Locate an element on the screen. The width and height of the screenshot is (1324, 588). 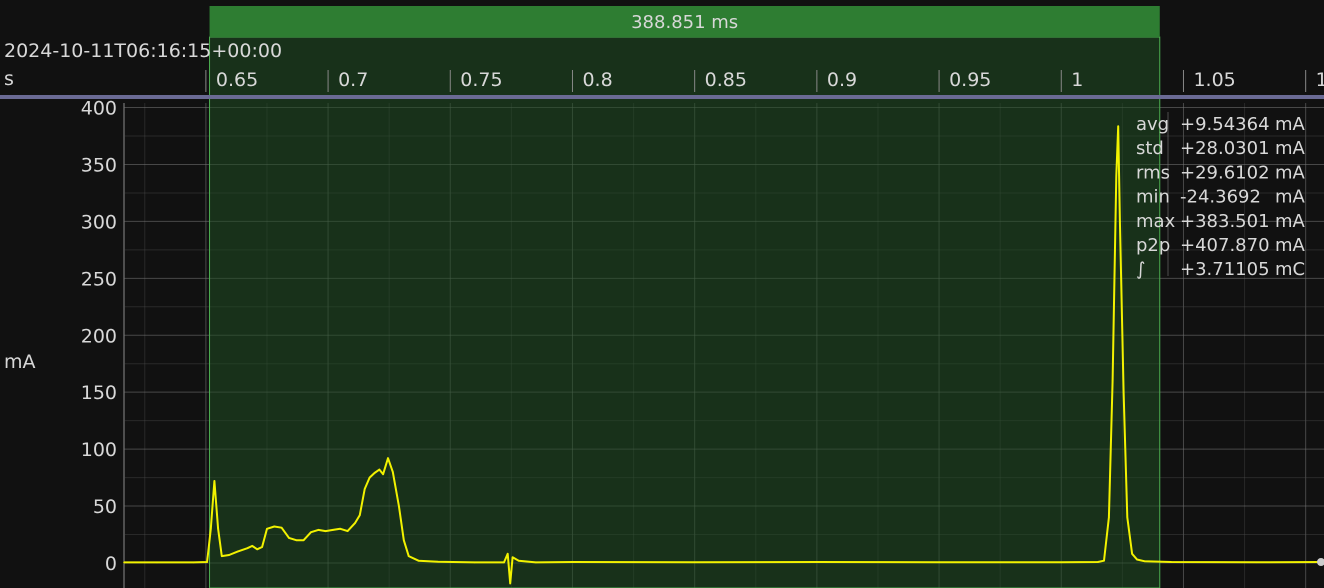
x-tick-label: 0.9 is located at coordinates (842, 80).